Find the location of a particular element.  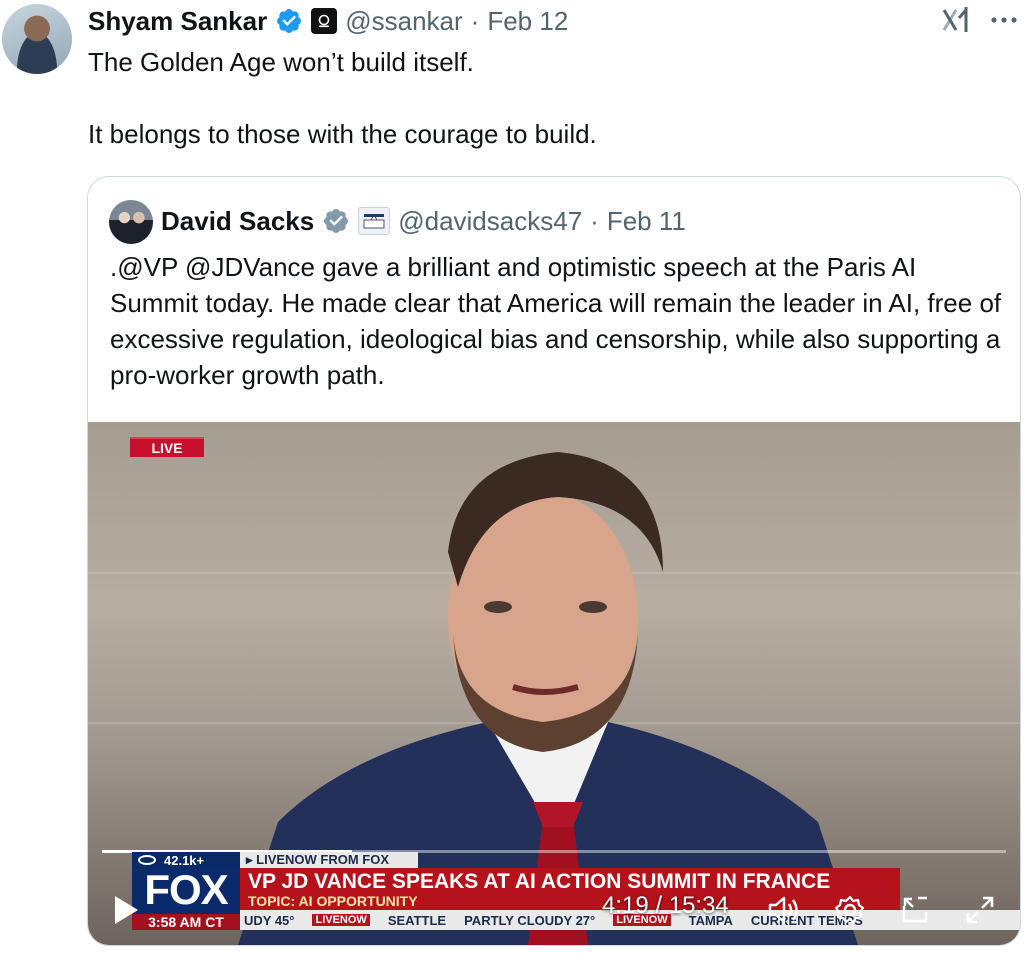

ticker-tag: LIVENOW is located at coordinates (341, 920).